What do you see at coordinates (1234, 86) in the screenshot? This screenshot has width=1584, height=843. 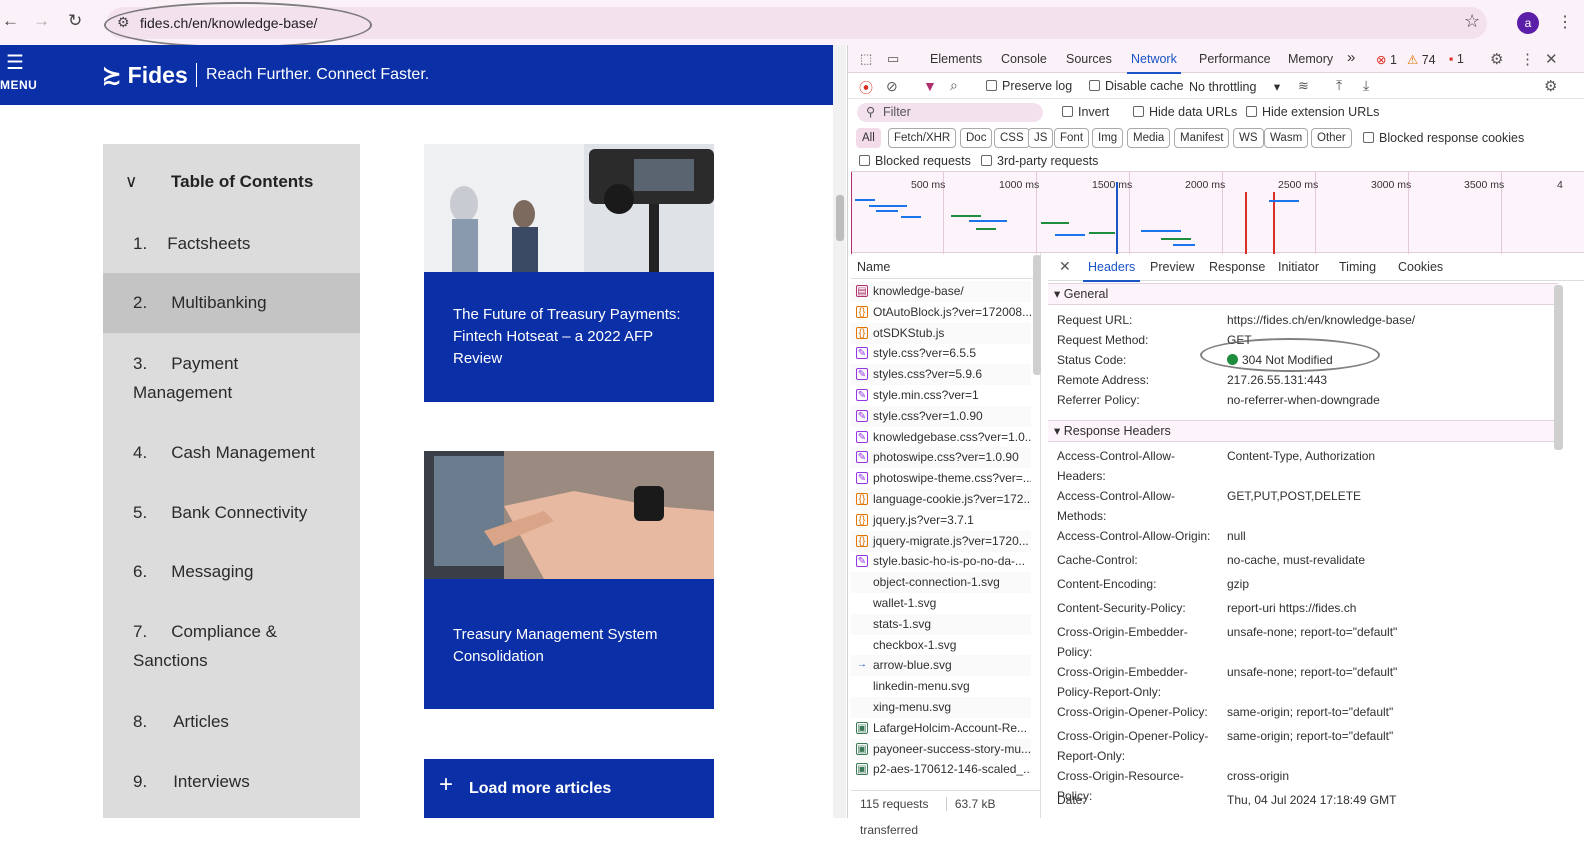 I see `throttling-select: No throttling ▾` at bounding box center [1234, 86].